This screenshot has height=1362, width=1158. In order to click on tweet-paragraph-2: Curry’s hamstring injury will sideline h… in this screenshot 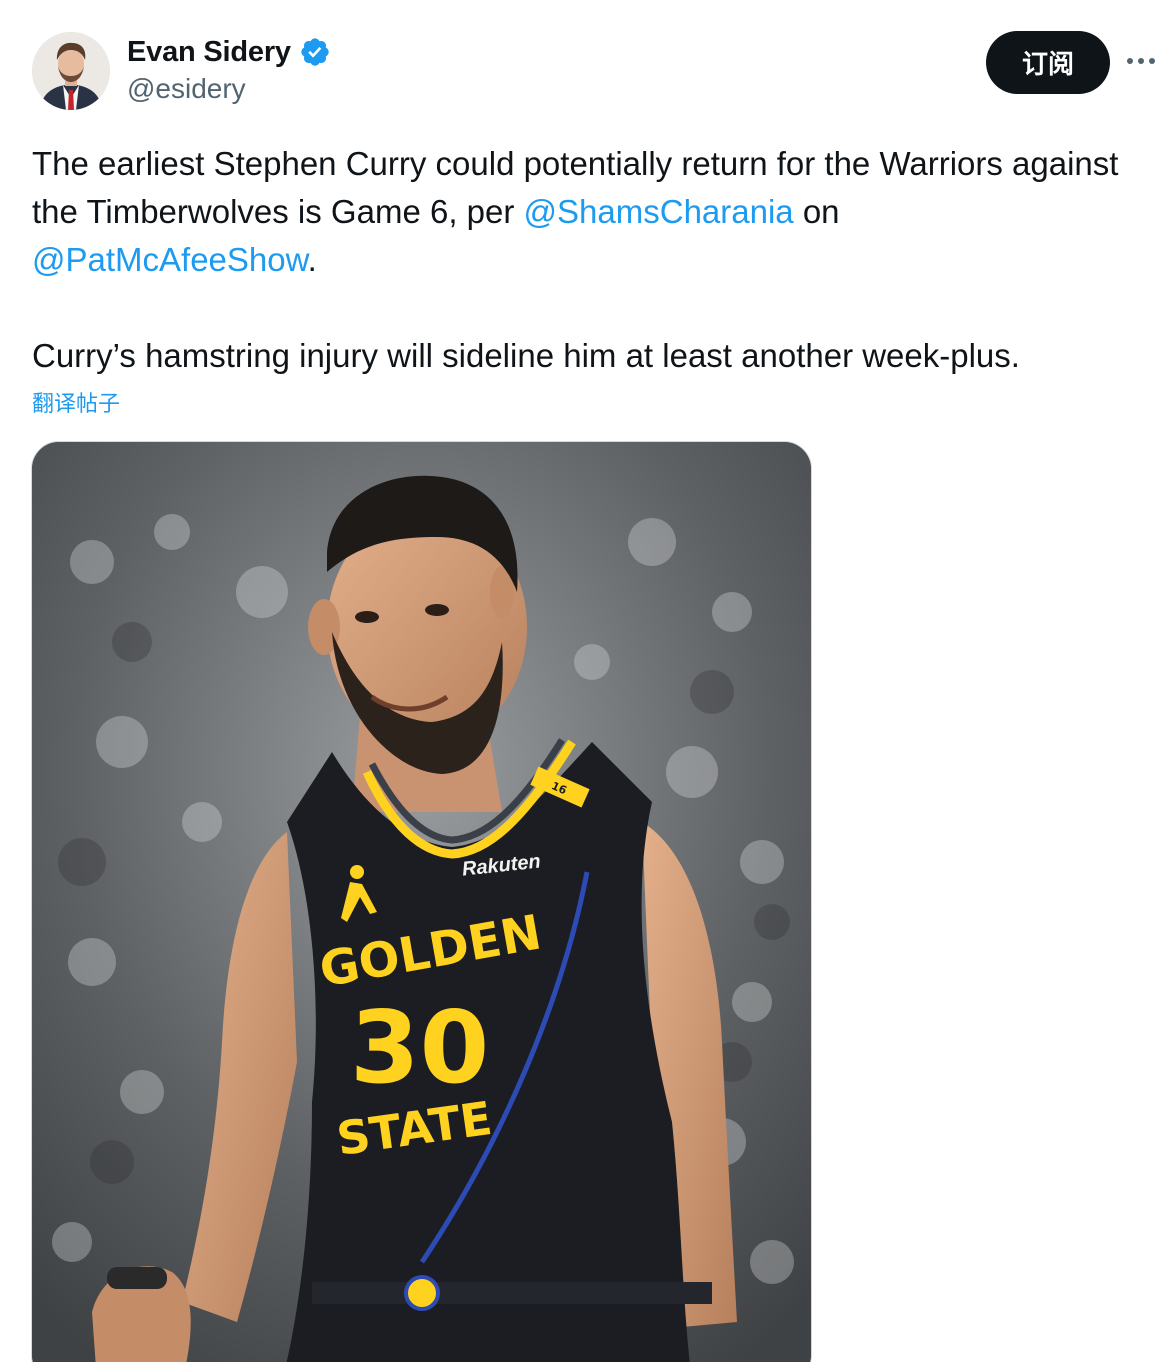, I will do `click(526, 355)`.